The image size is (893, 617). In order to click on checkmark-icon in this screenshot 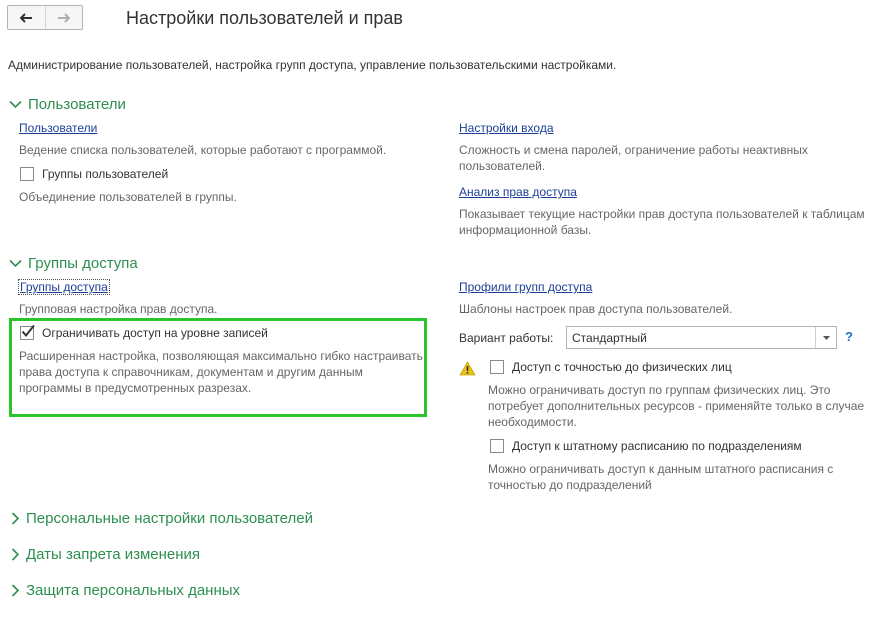, I will do `click(28, 331)`.